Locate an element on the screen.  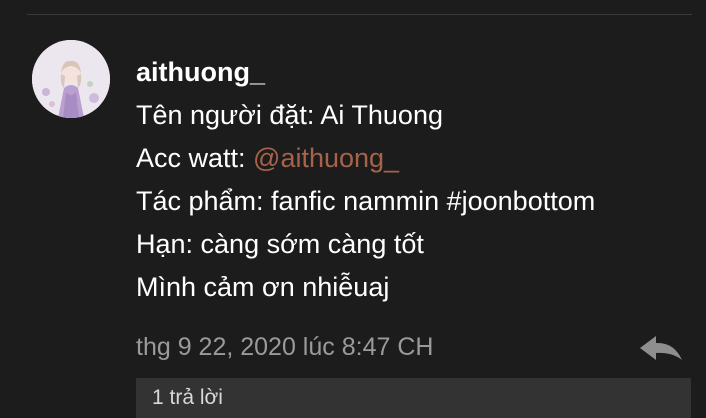
comment-line-thanks: Mình cảm ơn nhiễuaj is located at coordinates (263, 287).